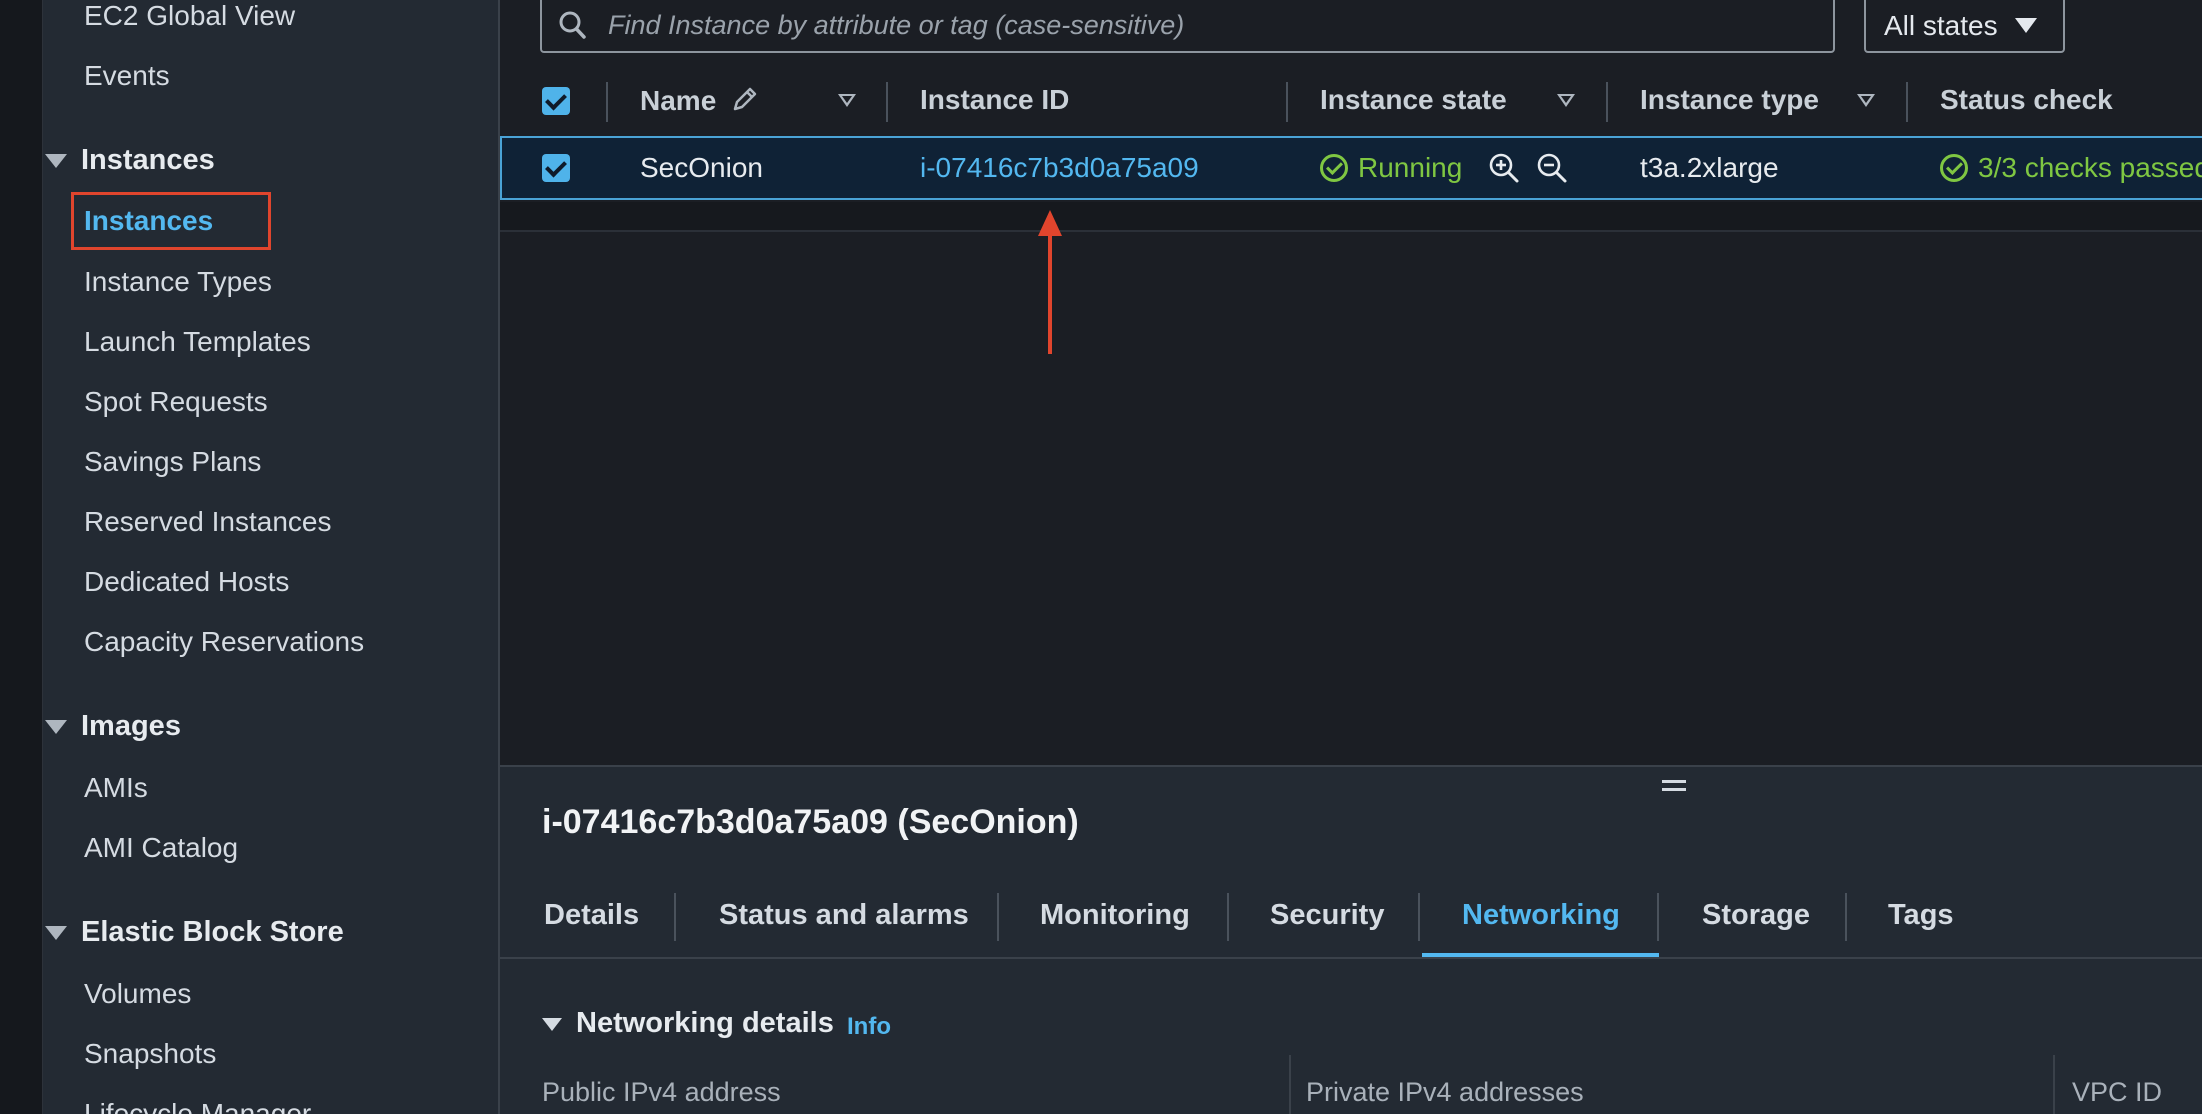 This screenshot has width=2202, height=1114. Describe the element at coordinates (148, 221) in the screenshot. I see `sidebar-item-instances: Instances` at that location.